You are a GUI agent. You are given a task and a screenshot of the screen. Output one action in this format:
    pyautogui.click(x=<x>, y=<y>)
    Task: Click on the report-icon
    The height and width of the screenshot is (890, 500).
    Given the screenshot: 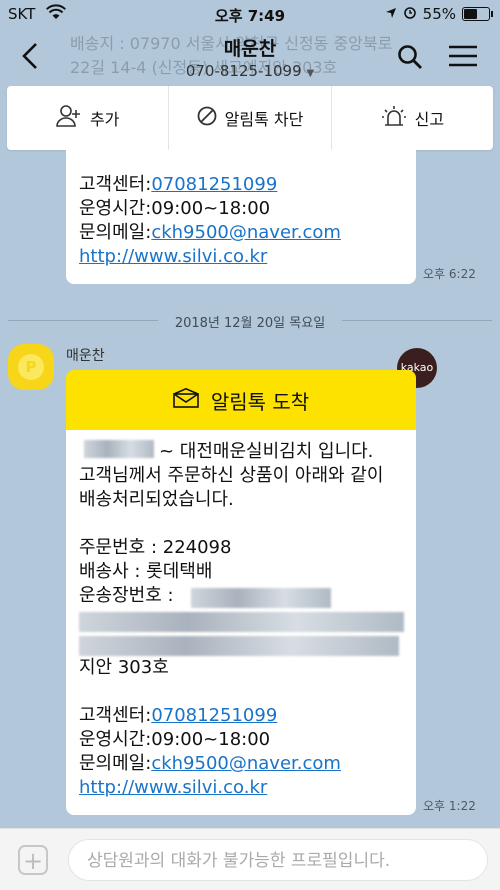 What is the action you would take?
    pyautogui.click(x=394, y=118)
    